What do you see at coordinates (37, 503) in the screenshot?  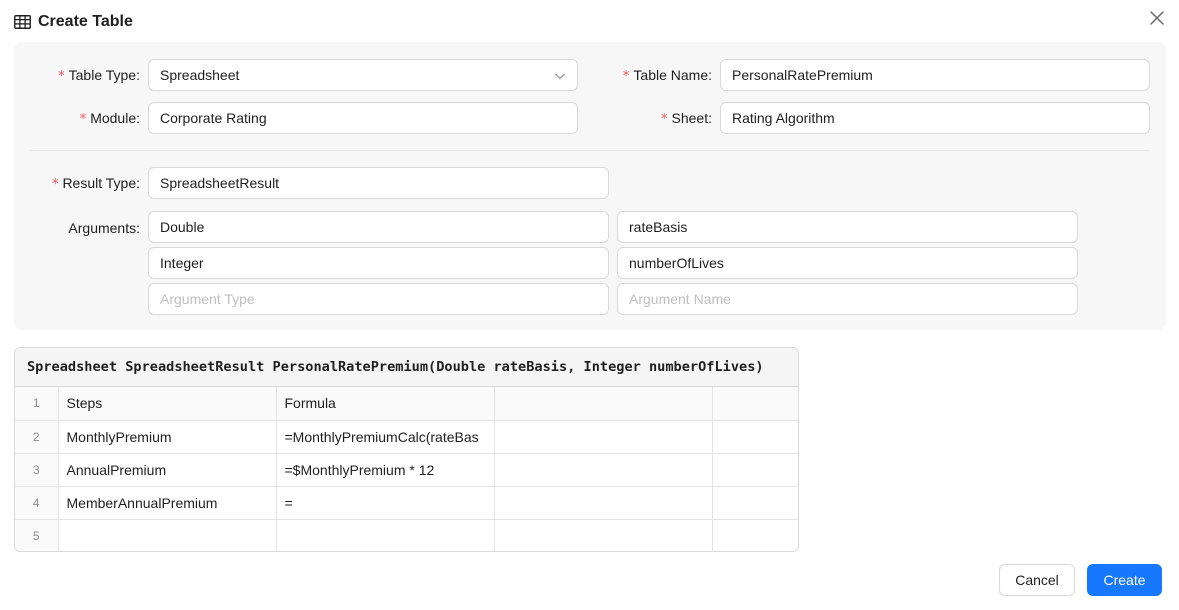 I see `row-number: 4` at bounding box center [37, 503].